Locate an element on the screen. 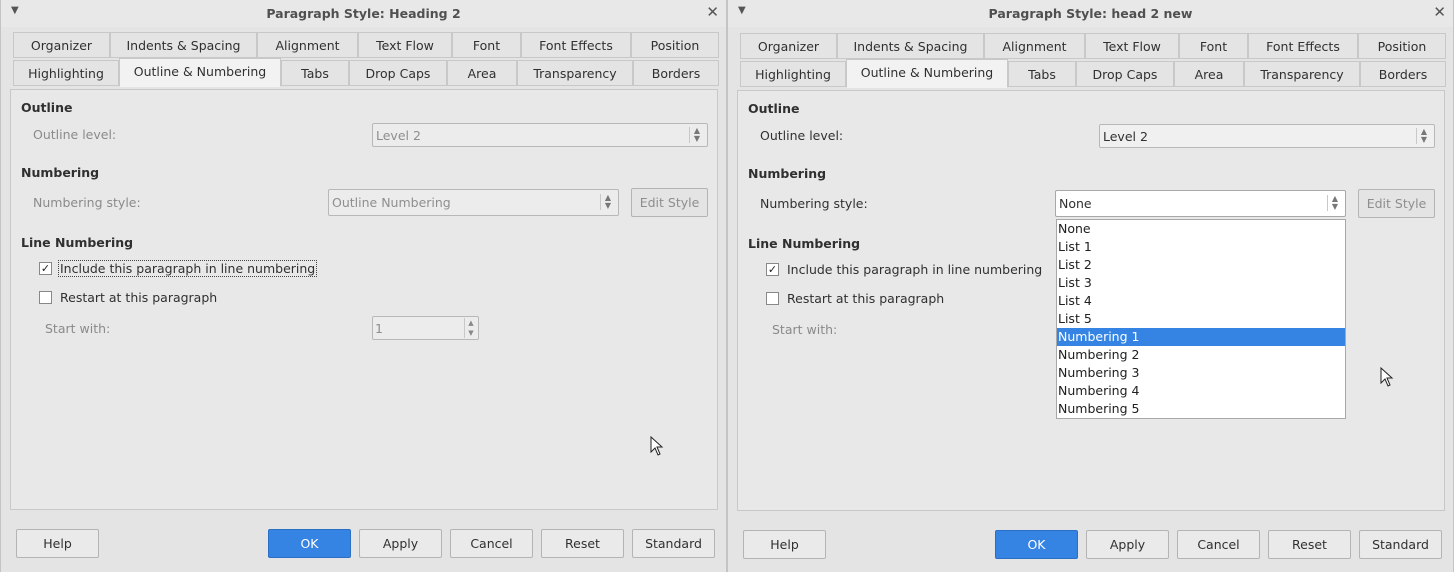 This screenshot has height=572, width=1454. dropdown-option: Numbering 5 is located at coordinates (1201, 409).